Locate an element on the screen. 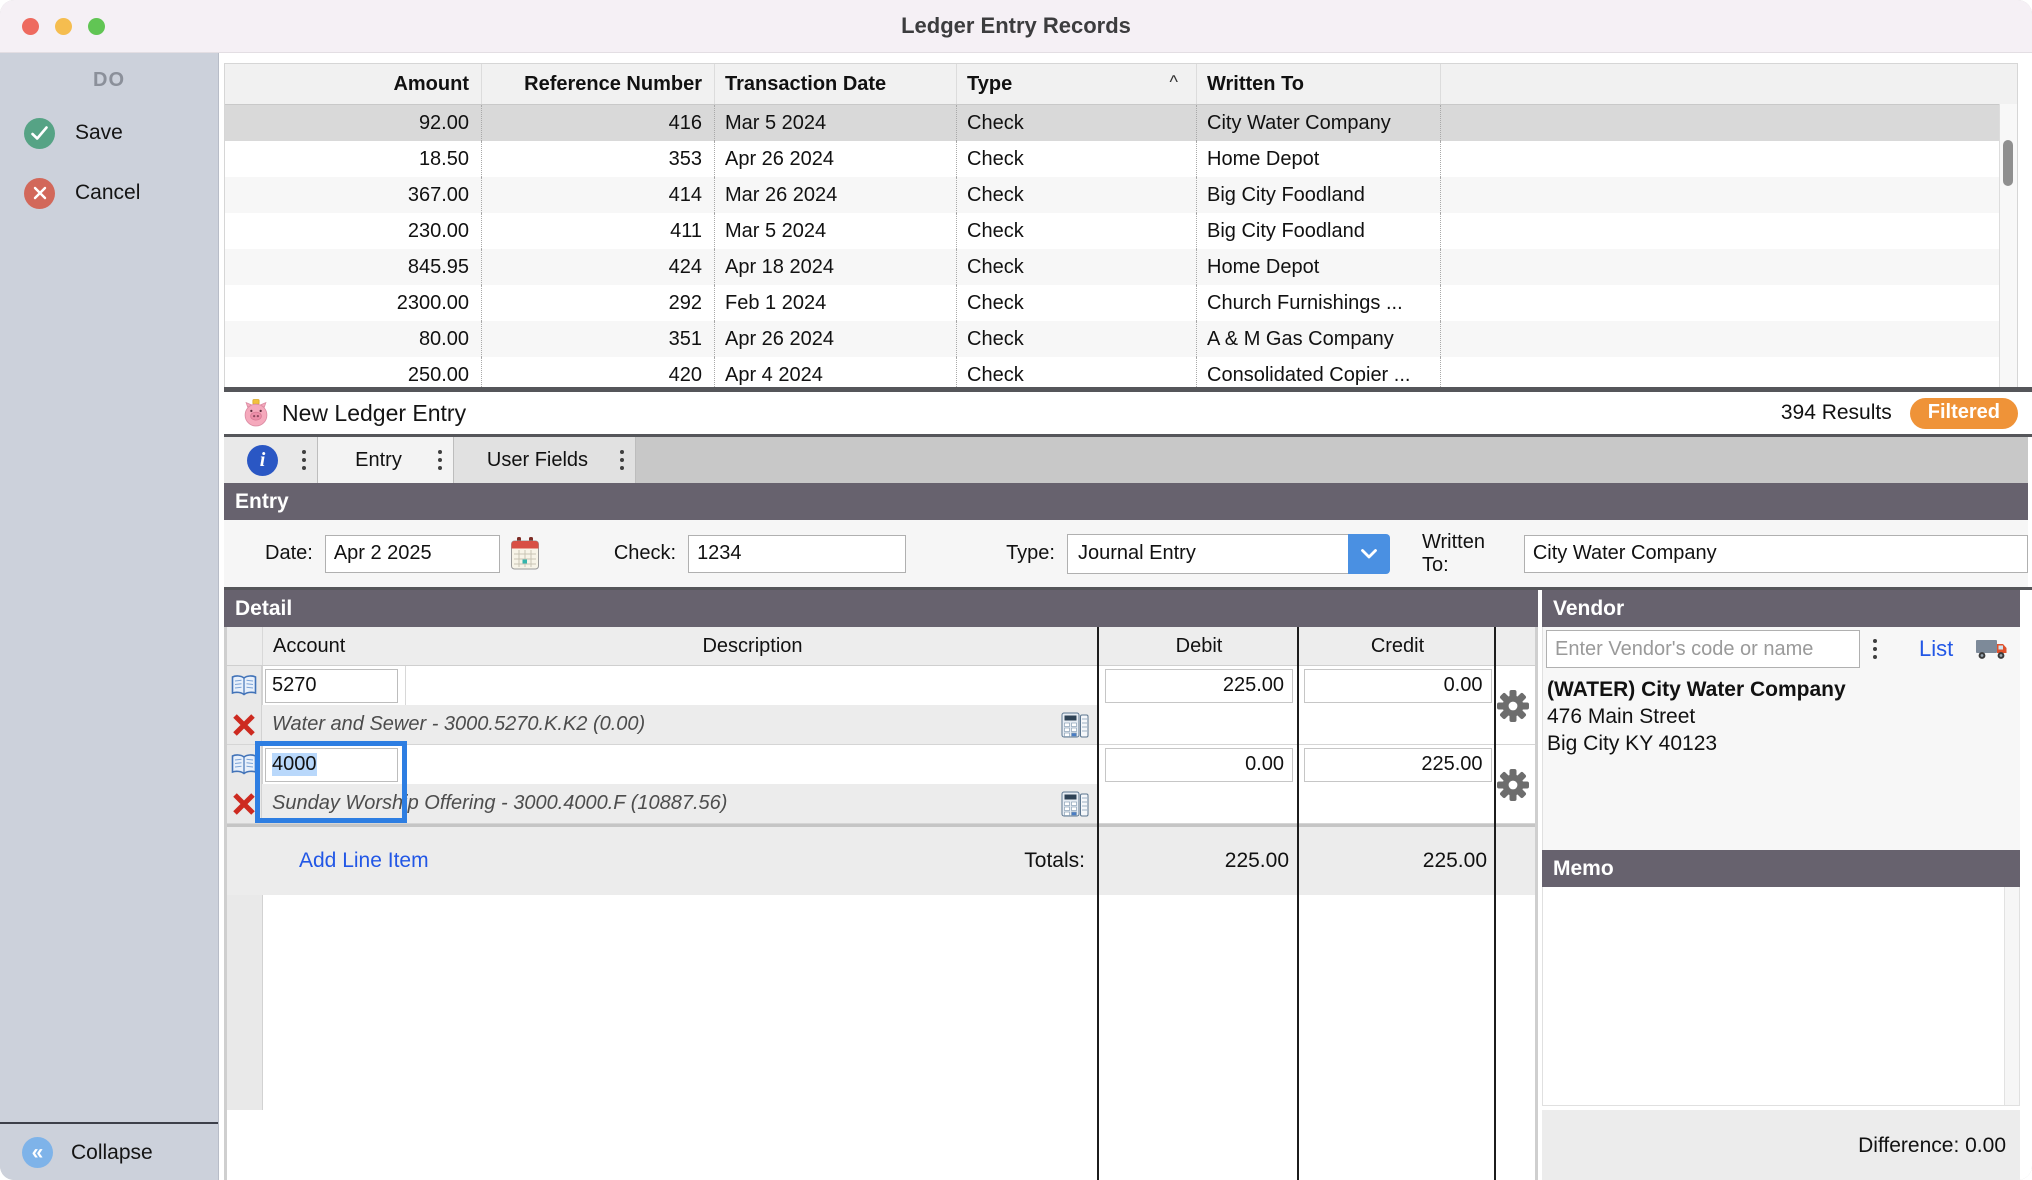 Image resolution: width=2032 pixels, height=1180 pixels. totals-label: Totals: is located at coordinates (1054, 860).